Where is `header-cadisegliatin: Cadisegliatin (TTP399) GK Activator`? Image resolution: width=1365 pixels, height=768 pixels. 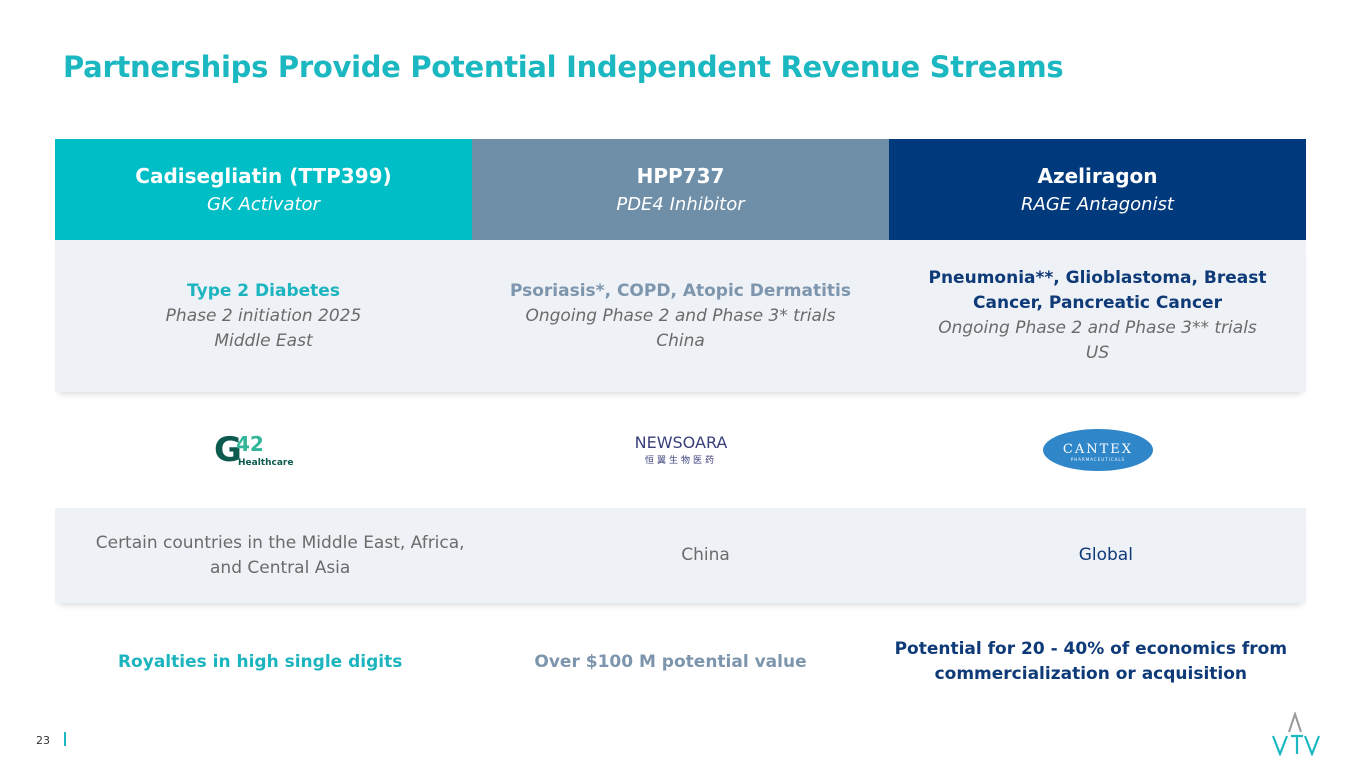 header-cadisegliatin: Cadisegliatin (TTP399) GK Activator is located at coordinates (263, 189).